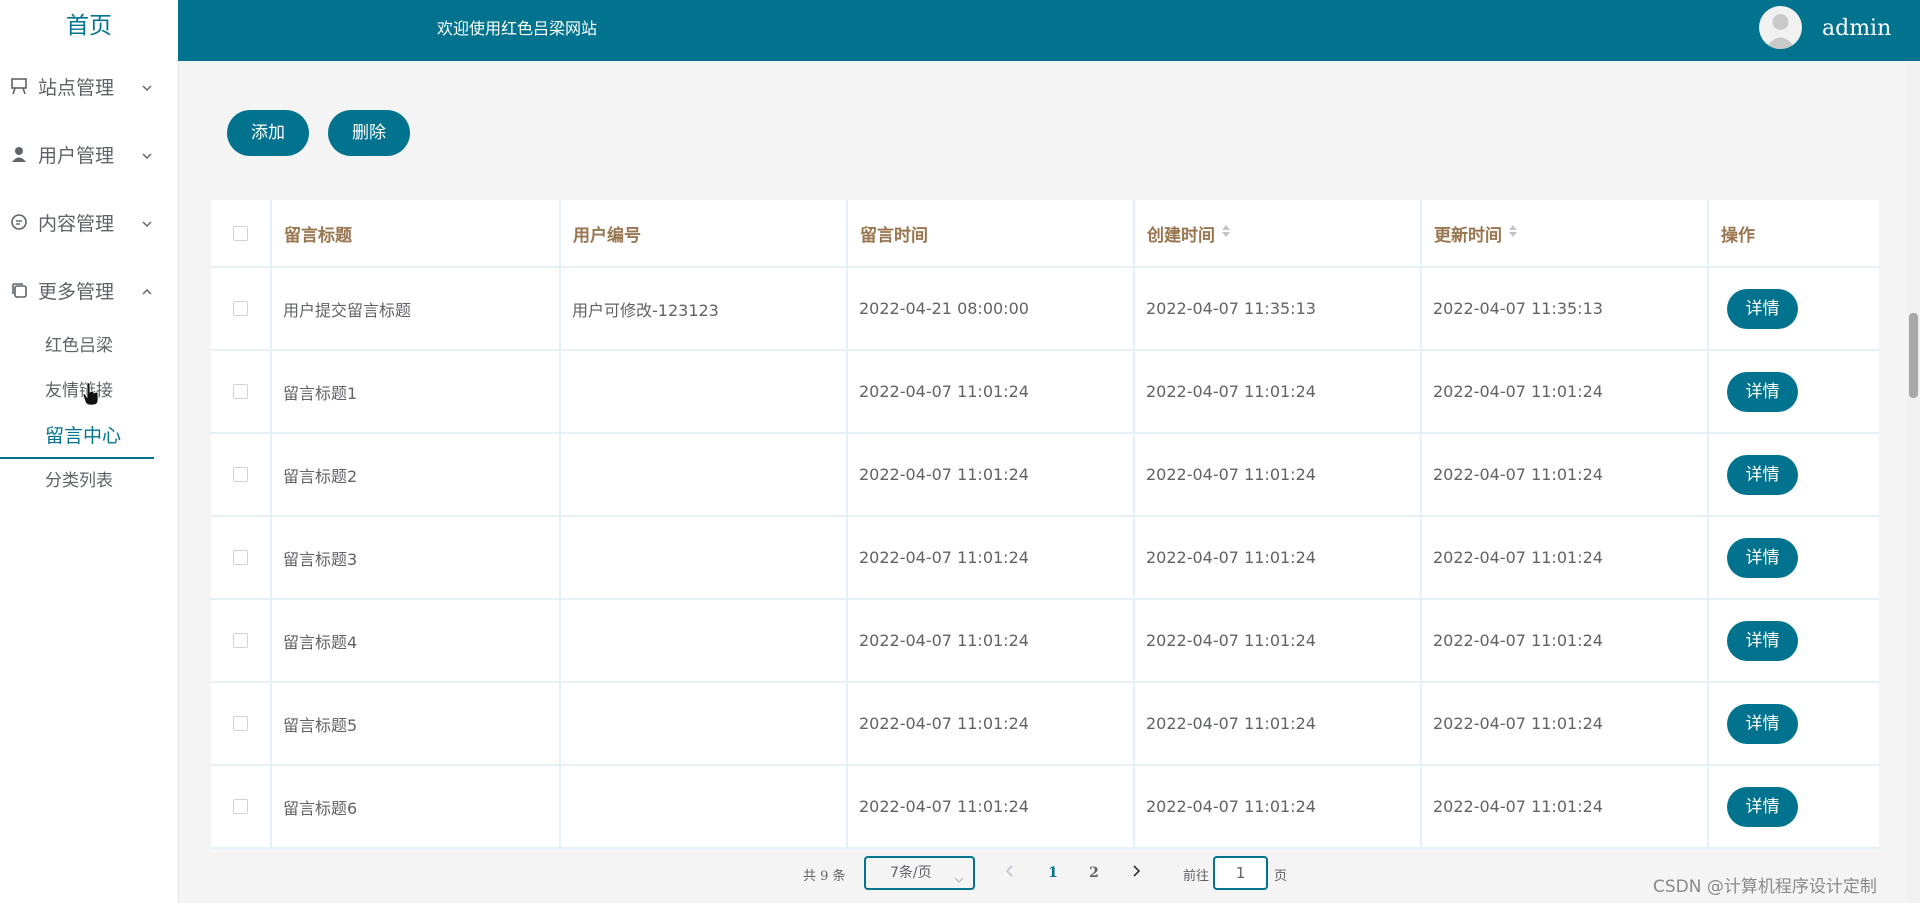 This screenshot has width=1920, height=903. What do you see at coordinates (89, 346) in the screenshot?
I see `submenu-red-lvliang: 红色吕梁` at bounding box center [89, 346].